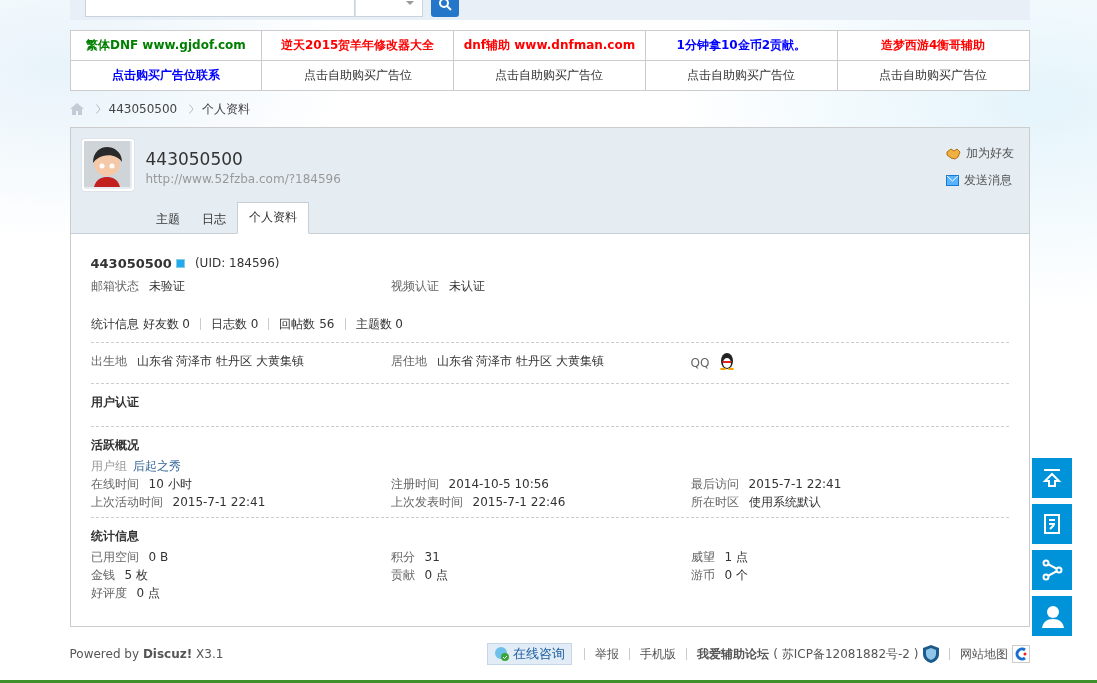 This screenshot has height=683, width=1097. Describe the element at coordinates (194, 159) in the screenshot. I see `username: 443050500` at that location.